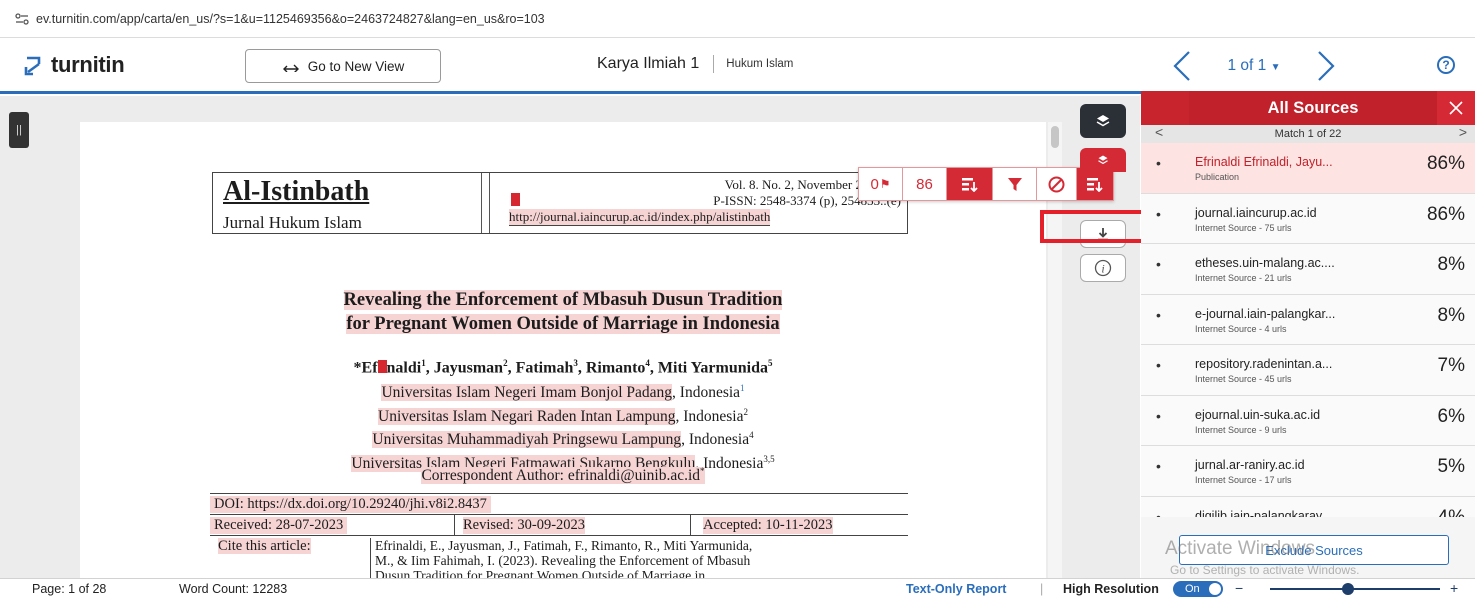 Image resolution: width=1475 pixels, height=597 pixels. What do you see at coordinates (290, 68) in the screenshot?
I see `swap-arrow-icon` at bounding box center [290, 68].